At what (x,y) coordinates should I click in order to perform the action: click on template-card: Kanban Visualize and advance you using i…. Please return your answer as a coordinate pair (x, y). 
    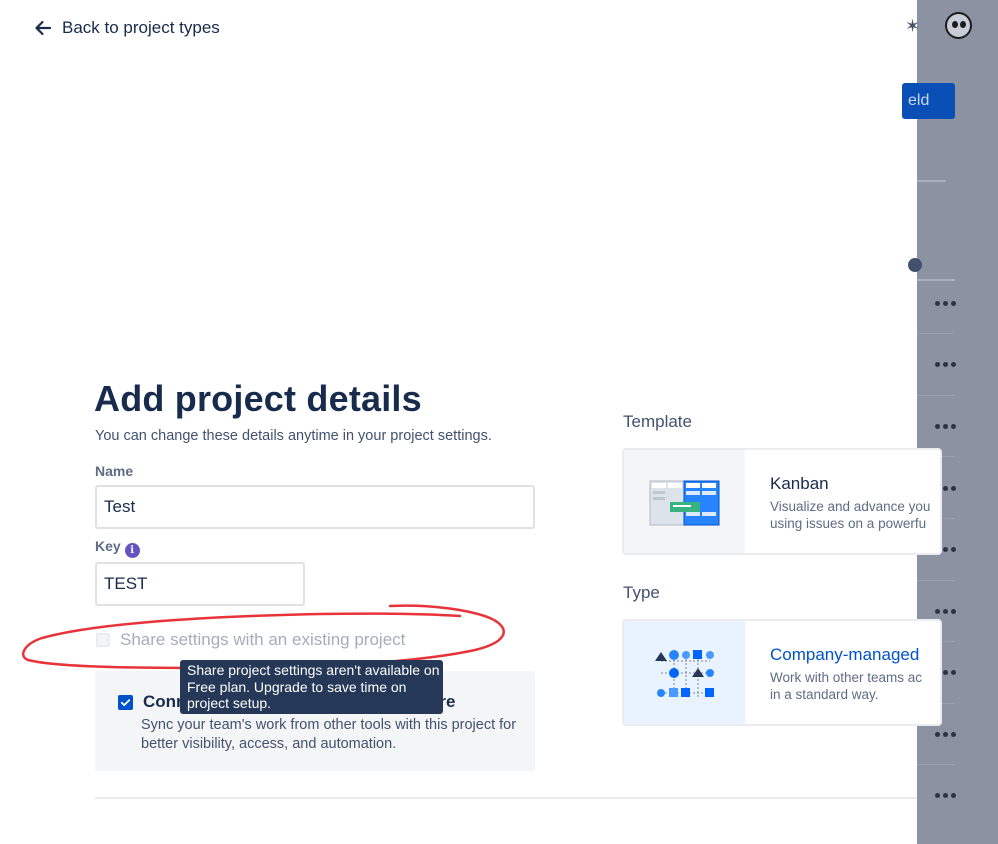
    Looking at the image, I should click on (782, 501).